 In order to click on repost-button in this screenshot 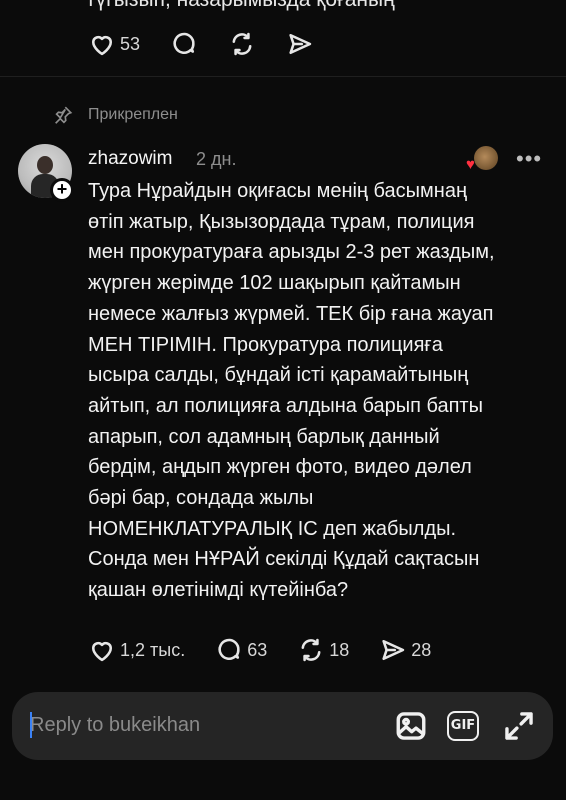, I will do `click(242, 44)`.